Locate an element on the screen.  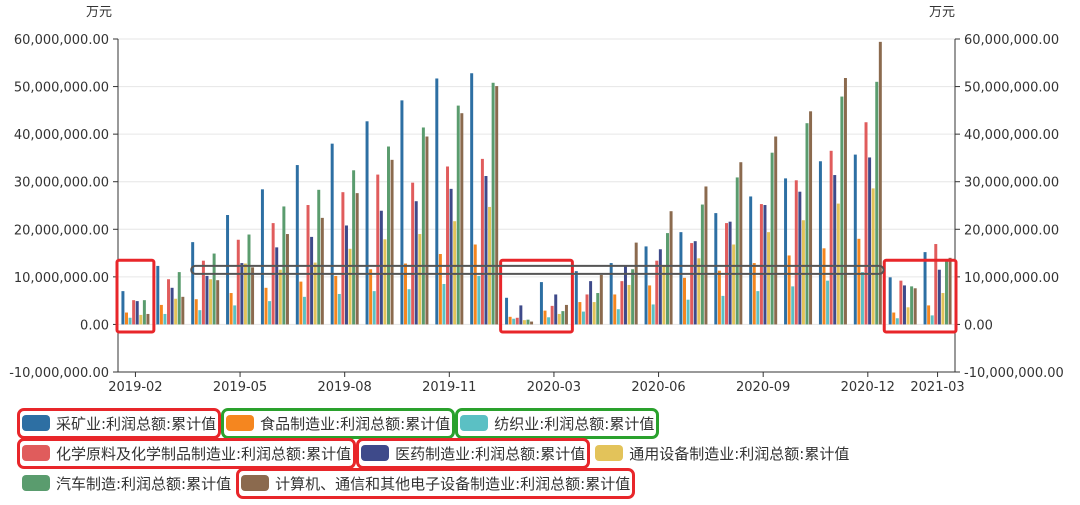
legend-item: 通用设备制造业:利润总额:累计值 is located at coordinates (722, 453).